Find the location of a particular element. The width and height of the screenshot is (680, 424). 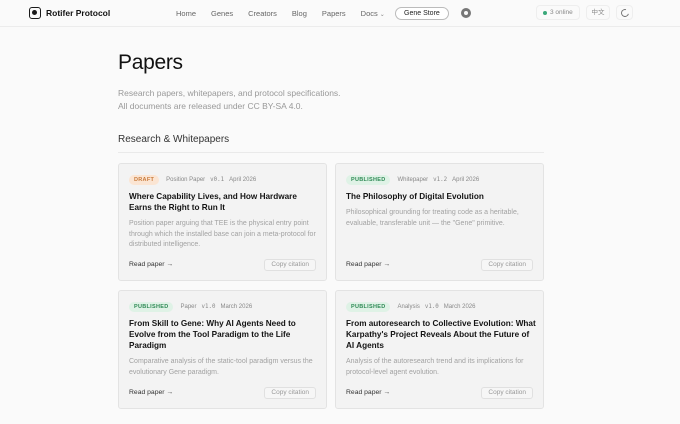

paper-kind: Analysis is located at coordinates (408, 307).